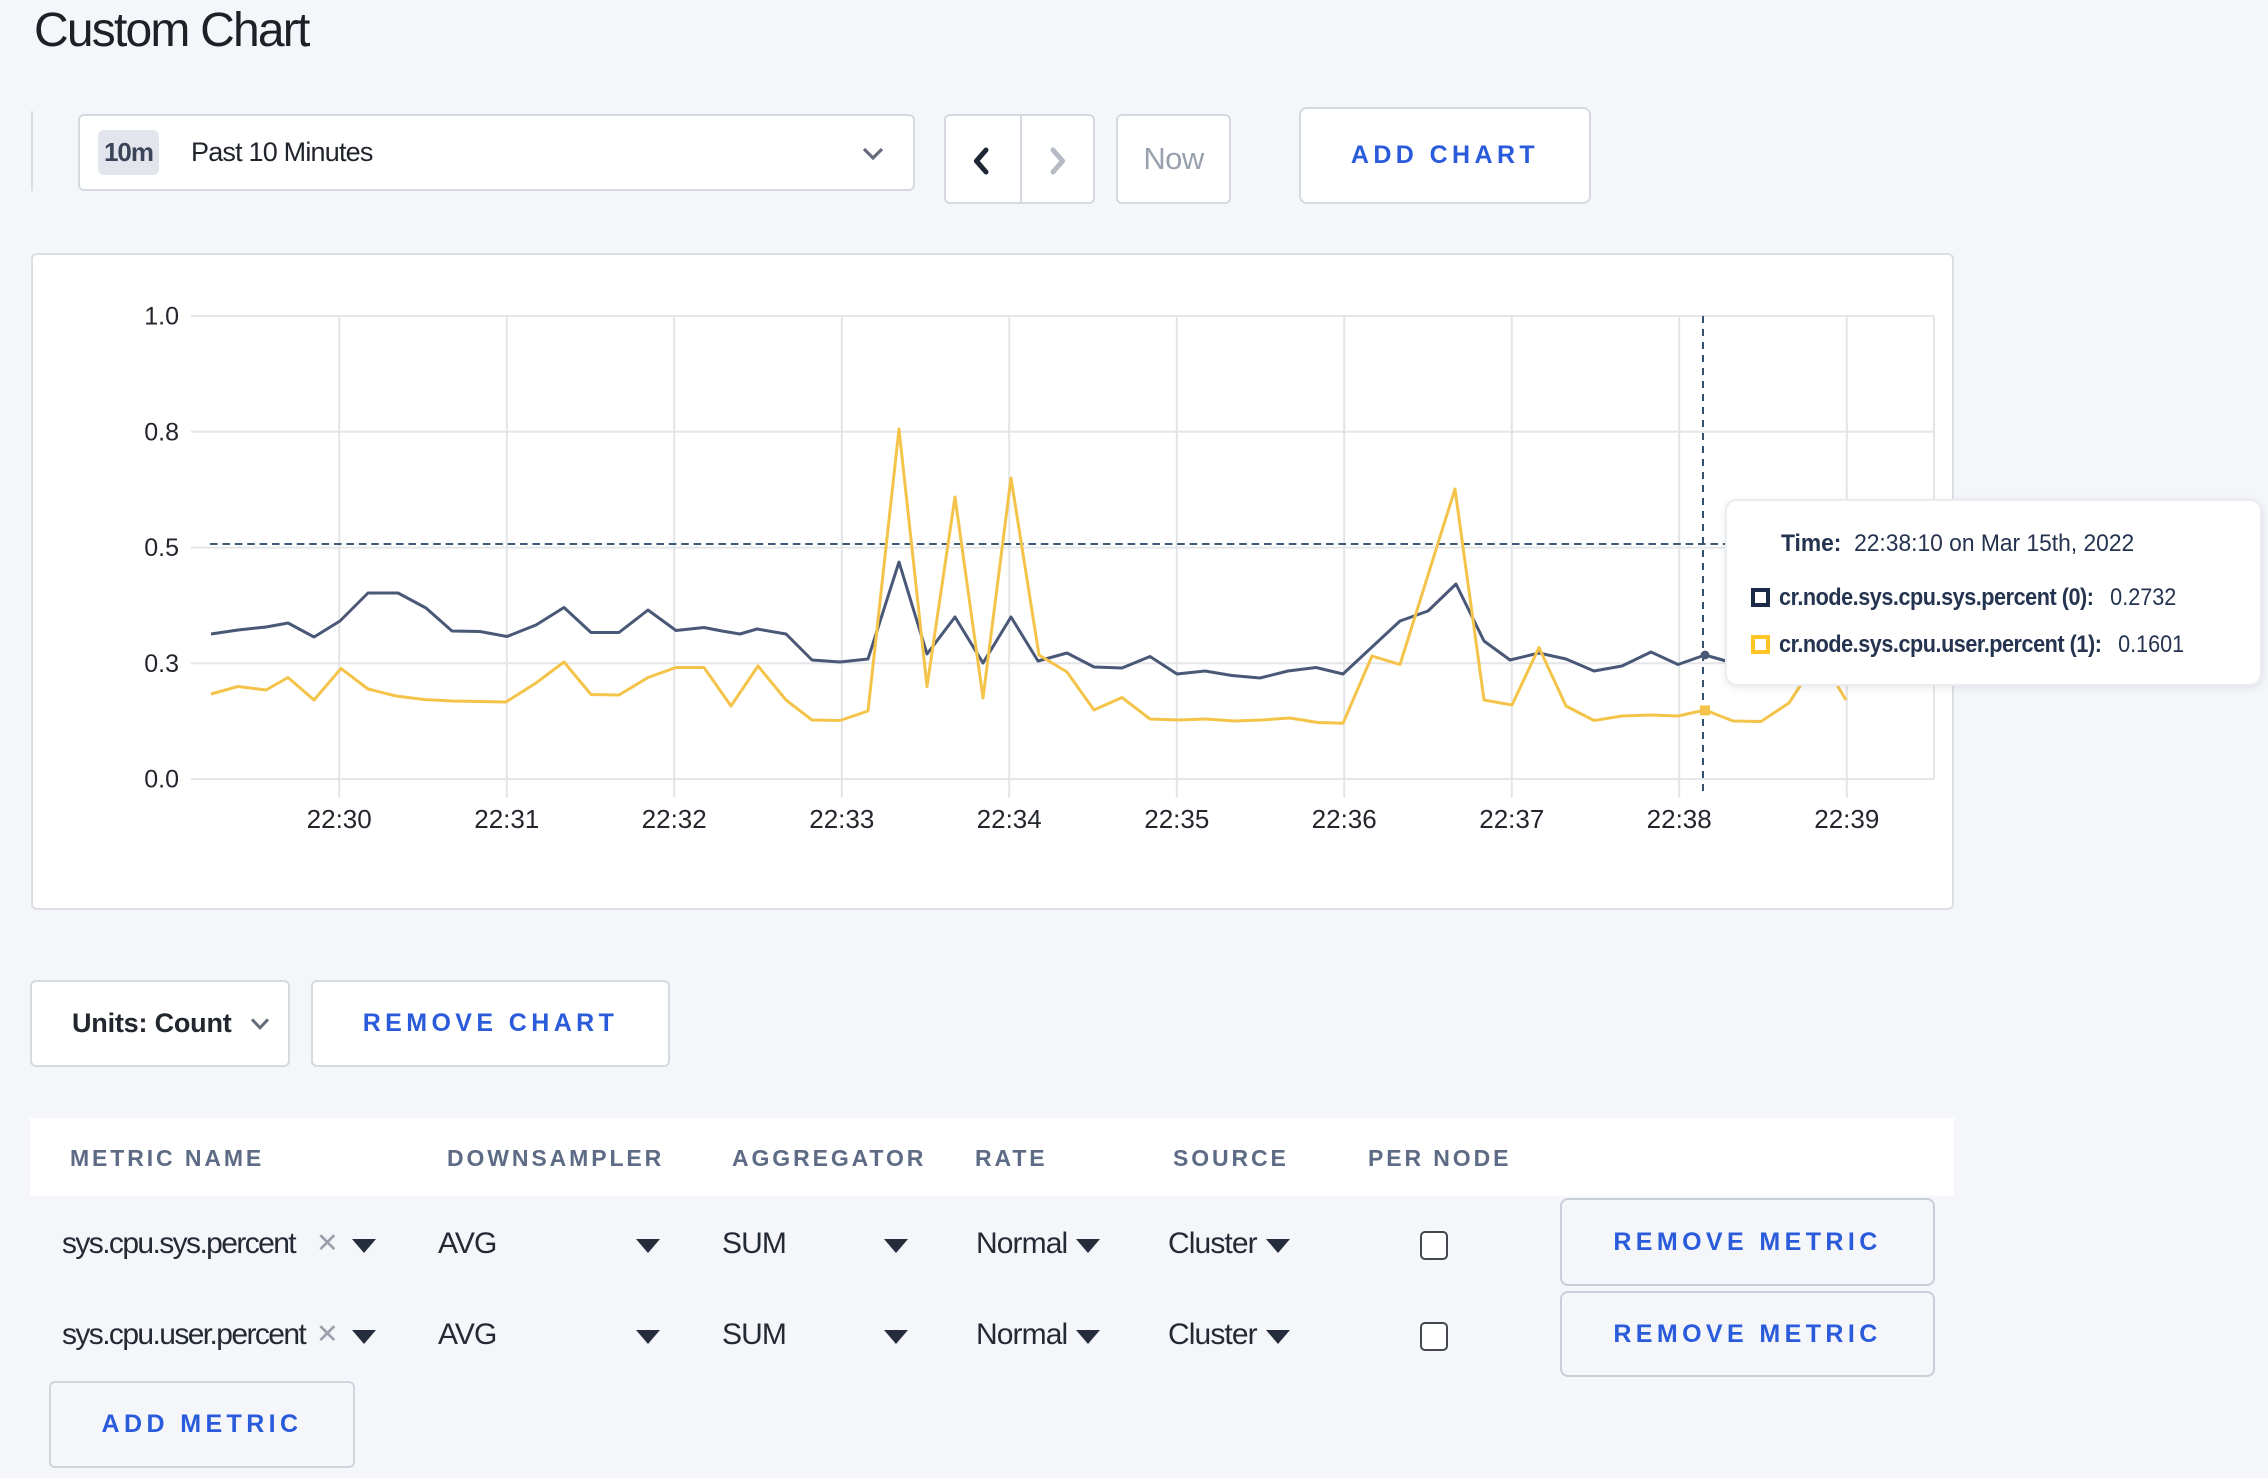  What do you see at coordinates (506, 819) in the screenshot?
I see `svg-text: 22:31` at bounding box center [506, 819].